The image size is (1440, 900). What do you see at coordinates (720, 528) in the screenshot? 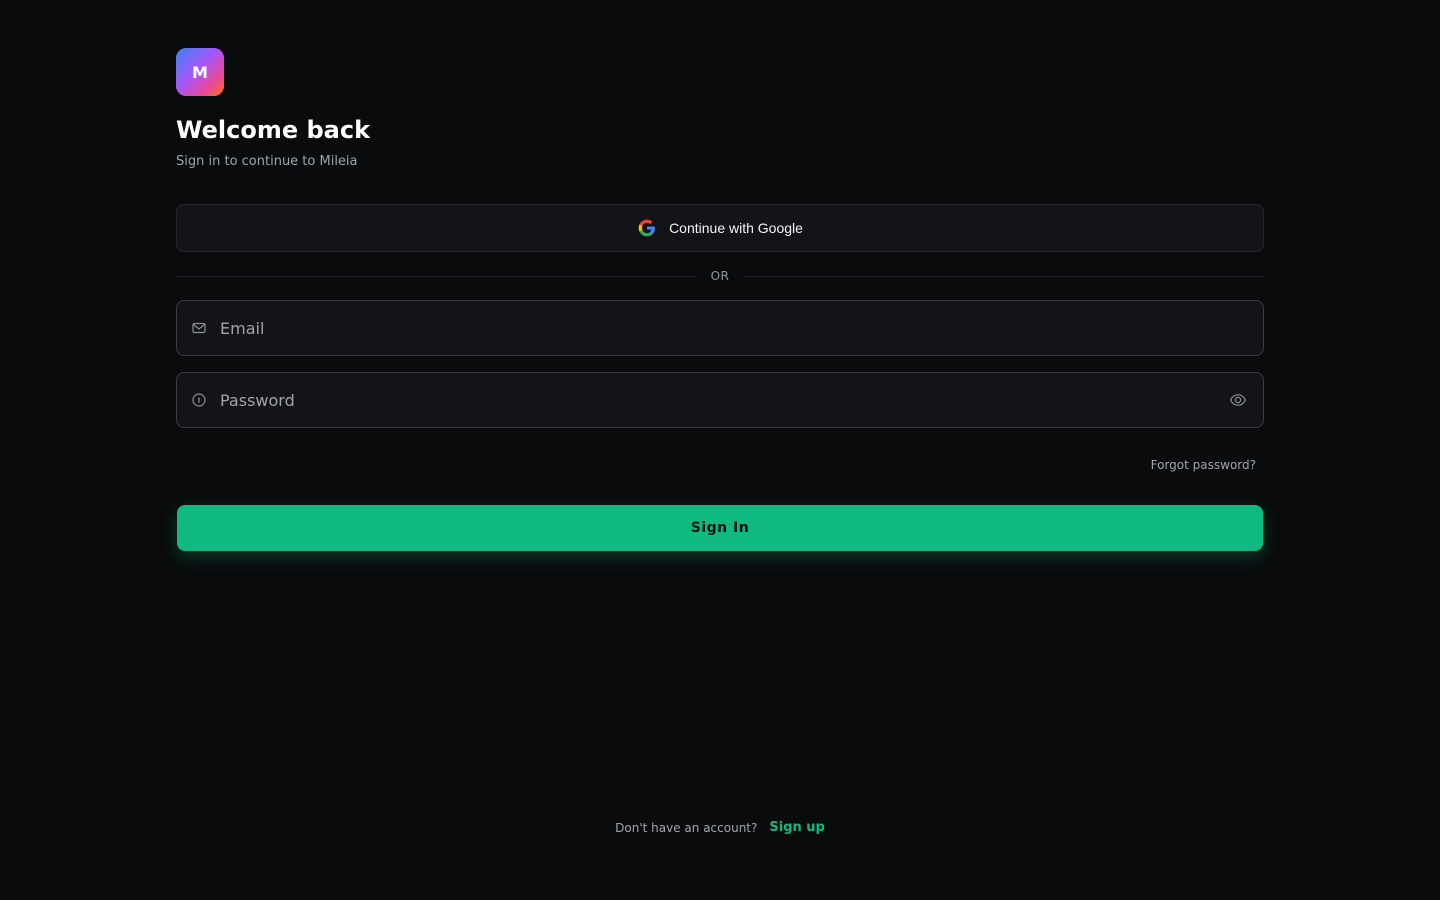
I see `sign-in-button: Sign In` at bounding box center [720, 528].